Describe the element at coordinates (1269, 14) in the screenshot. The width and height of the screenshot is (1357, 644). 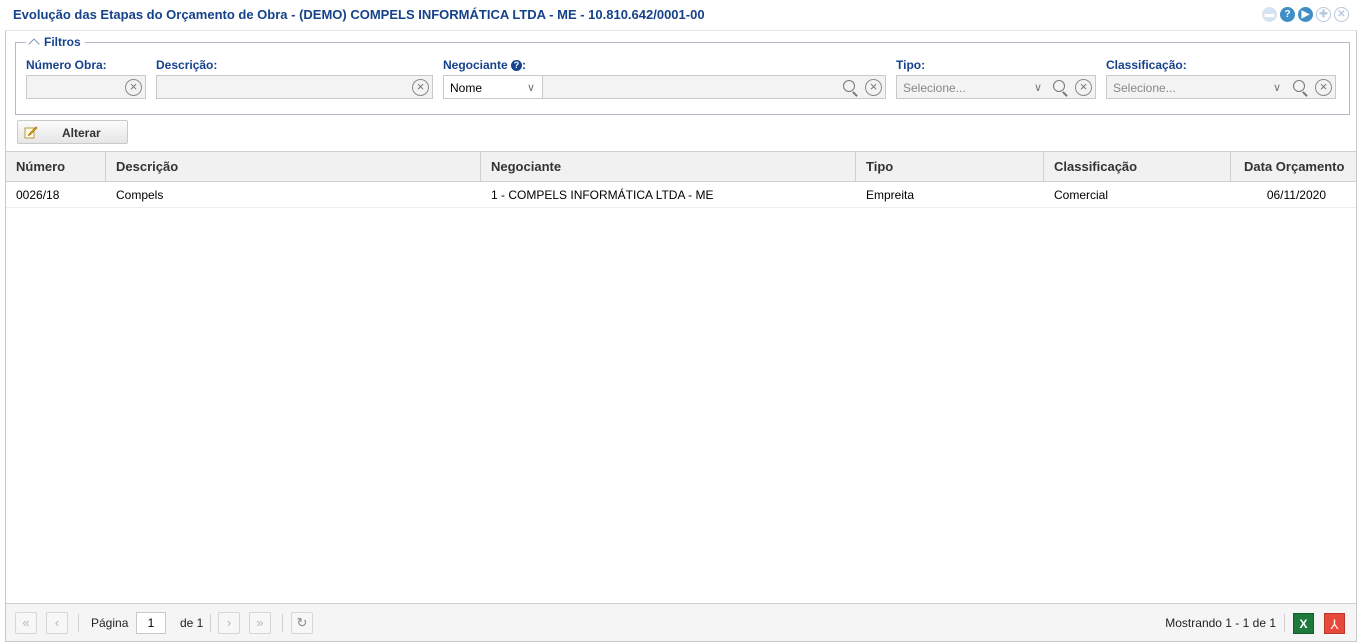
I see `minimize-icon: ▬` at that location.